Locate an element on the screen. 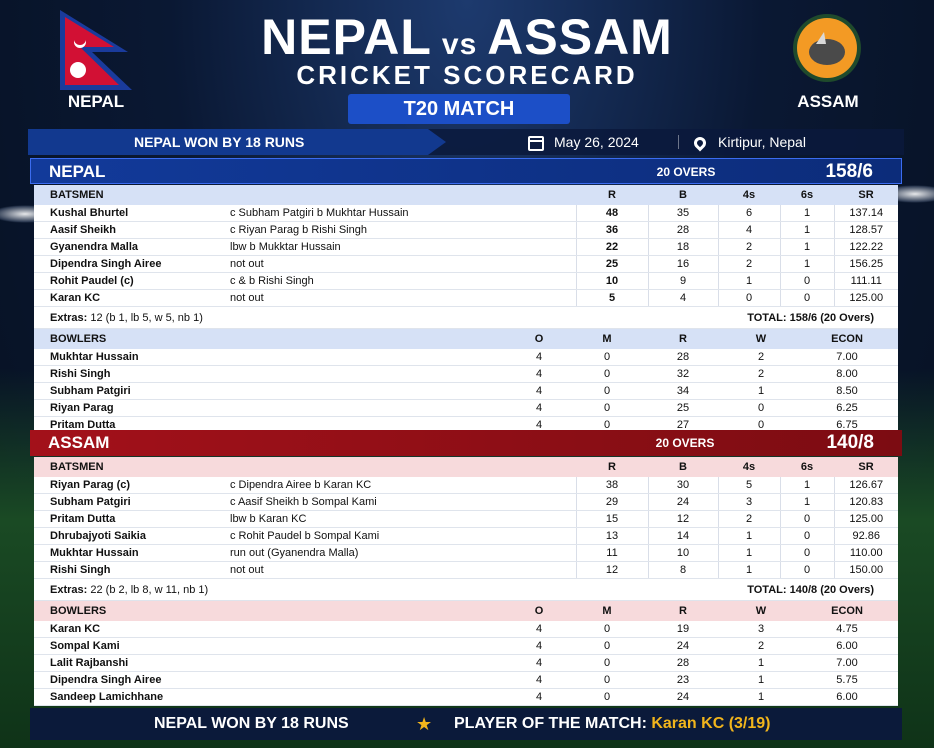 Image resolution: width=934 pixels, height=748 pixels. economy: 8.50 is located at coordinates (847, 391).